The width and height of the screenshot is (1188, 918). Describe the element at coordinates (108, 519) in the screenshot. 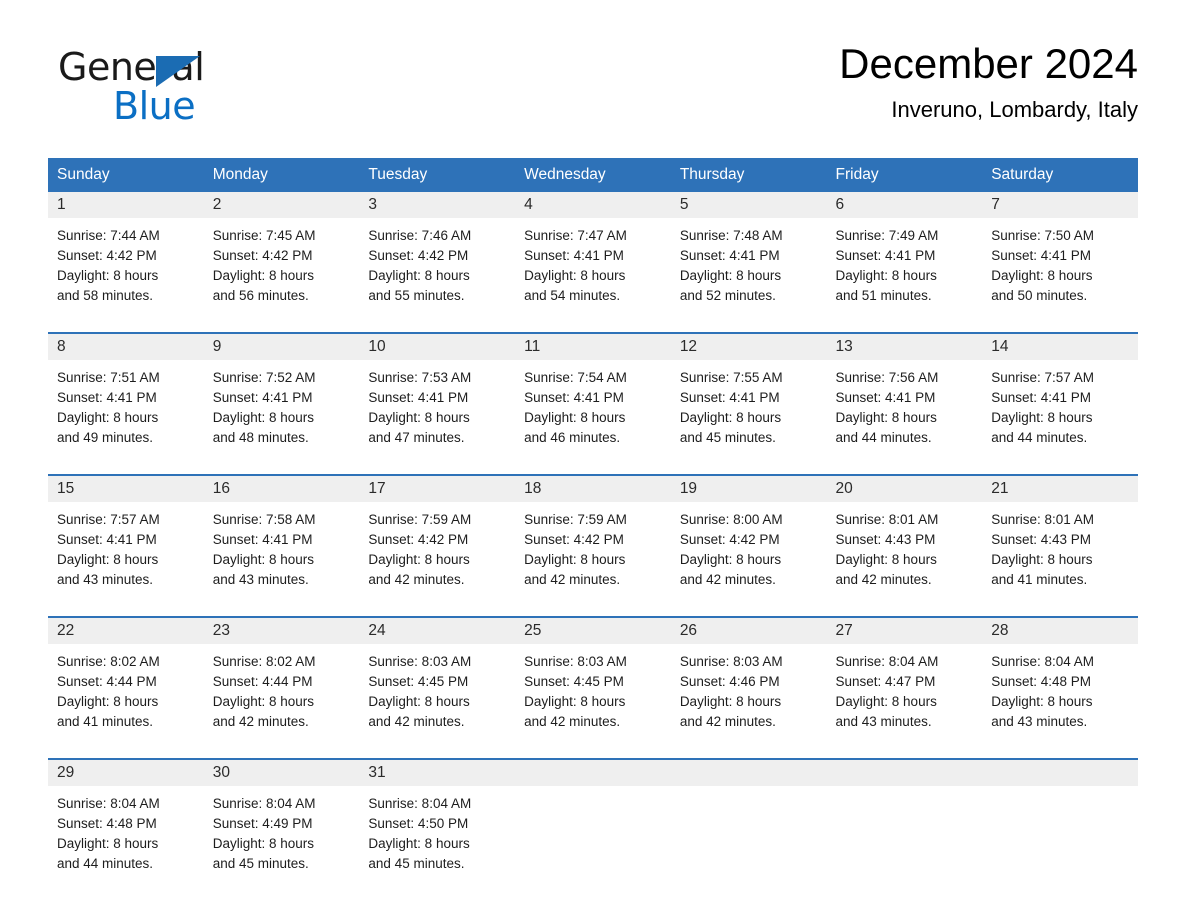

I see `sunrise-text: Sunrise: 7:57 AM` at that location.